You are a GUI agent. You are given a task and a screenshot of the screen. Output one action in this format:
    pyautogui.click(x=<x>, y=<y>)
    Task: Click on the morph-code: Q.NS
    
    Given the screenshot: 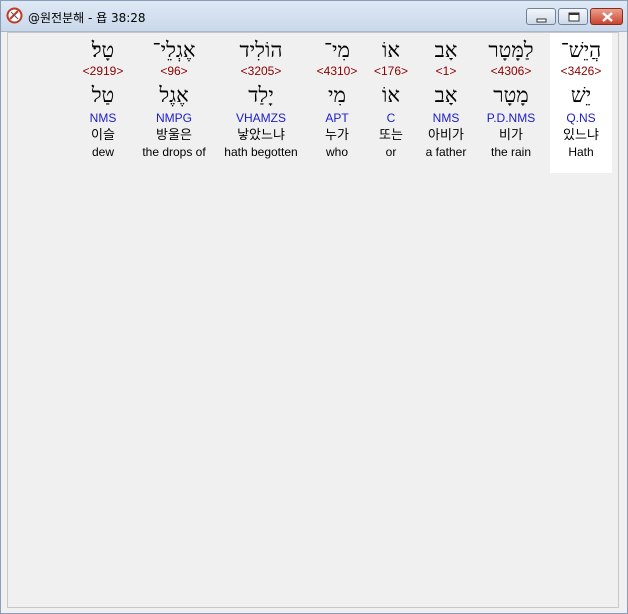 What is the action you would take?
    pyautogui.click(x=581, y=118)
    